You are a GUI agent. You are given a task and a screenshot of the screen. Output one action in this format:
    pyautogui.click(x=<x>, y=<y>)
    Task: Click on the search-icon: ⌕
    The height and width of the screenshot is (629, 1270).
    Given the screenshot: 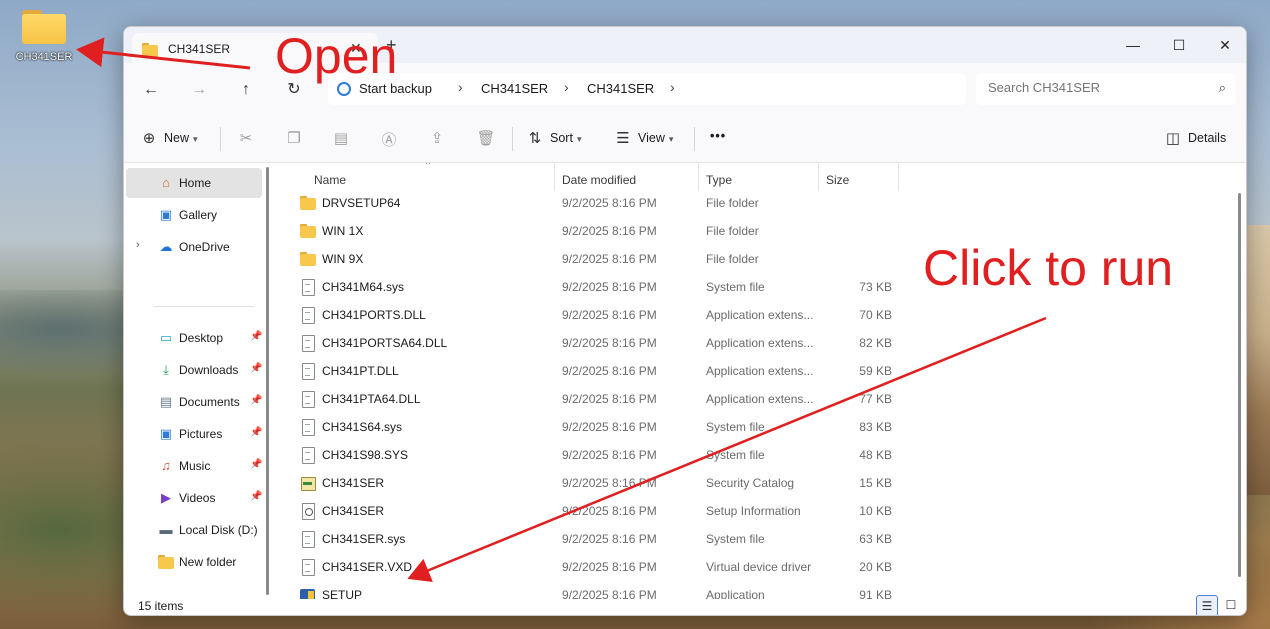 What is the action you would take?
    pyautogui.click(x=1222, y=88)
    